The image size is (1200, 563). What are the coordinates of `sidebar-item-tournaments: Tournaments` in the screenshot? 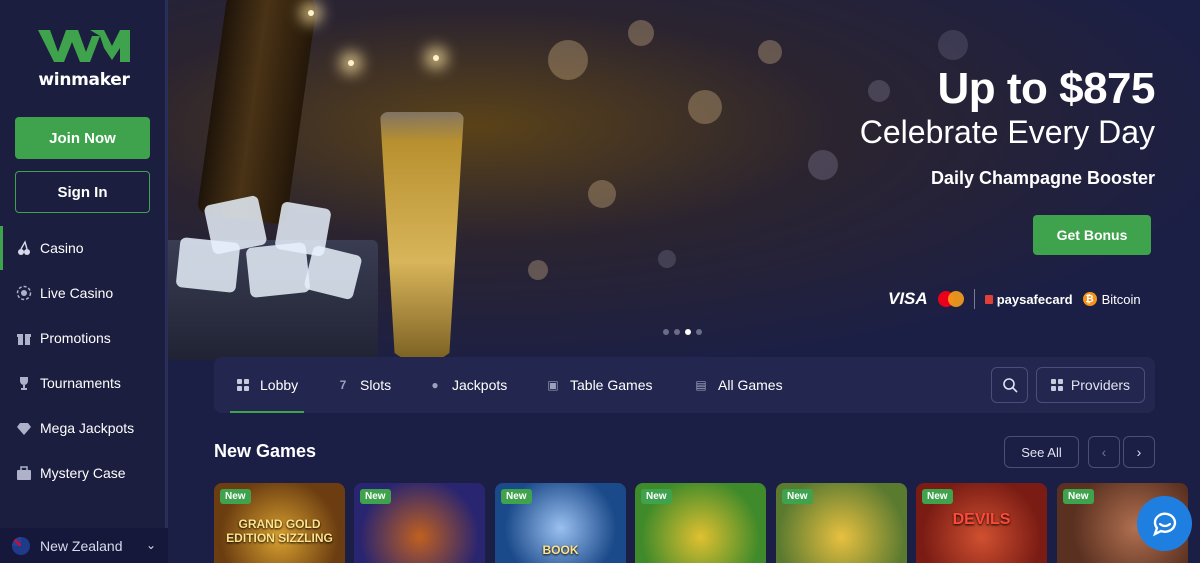 It's located at (82, 383).